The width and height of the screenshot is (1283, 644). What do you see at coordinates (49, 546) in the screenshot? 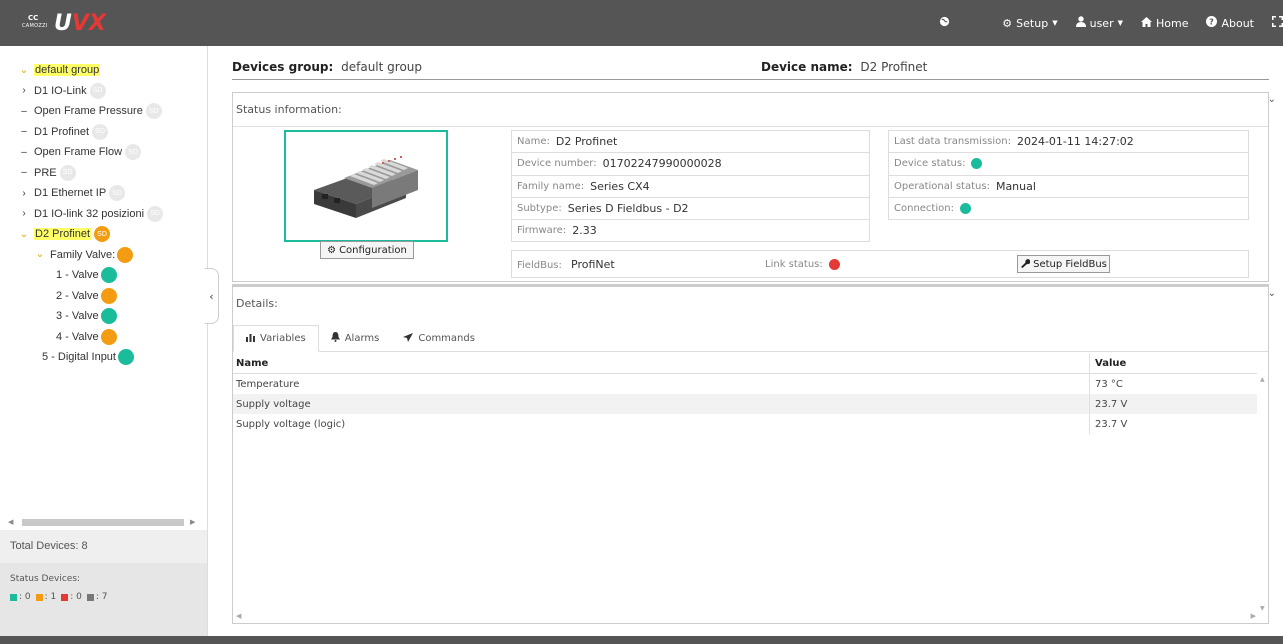
I see `total-devices: Total Devices: 8` at bounding box center [49, 546].